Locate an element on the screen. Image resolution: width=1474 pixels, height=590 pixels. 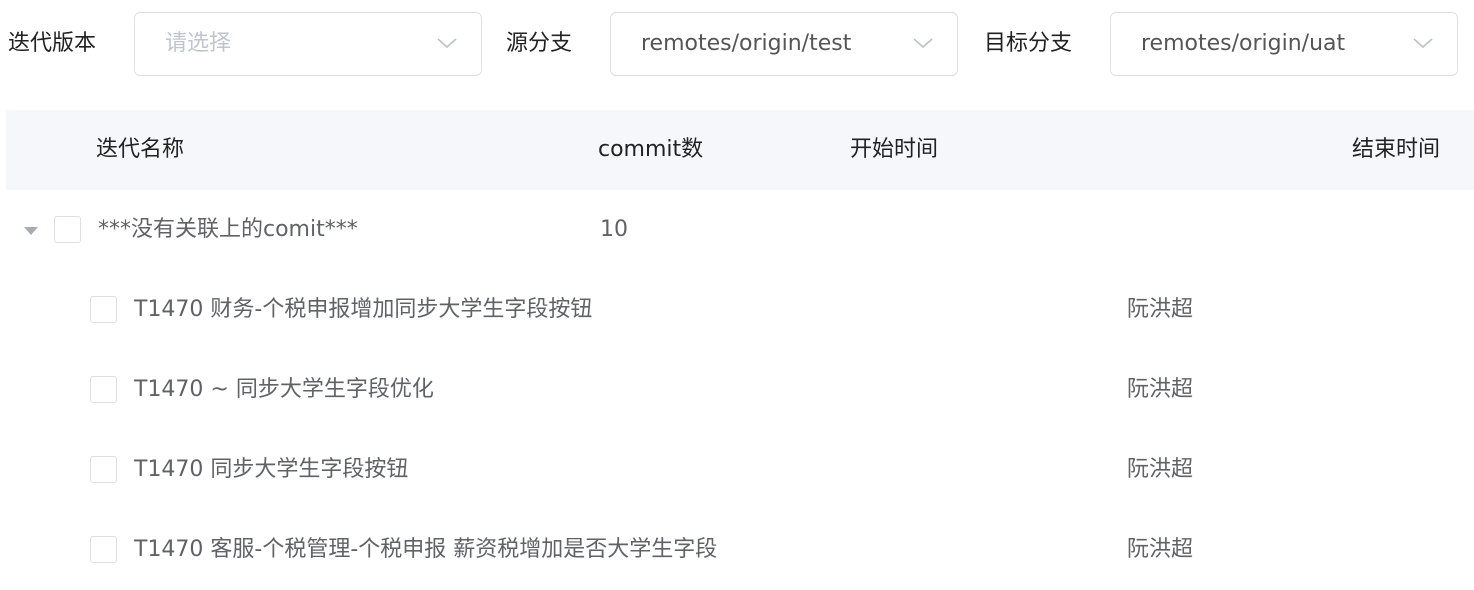
caret-down-icon is located at coordinates (31, 231).